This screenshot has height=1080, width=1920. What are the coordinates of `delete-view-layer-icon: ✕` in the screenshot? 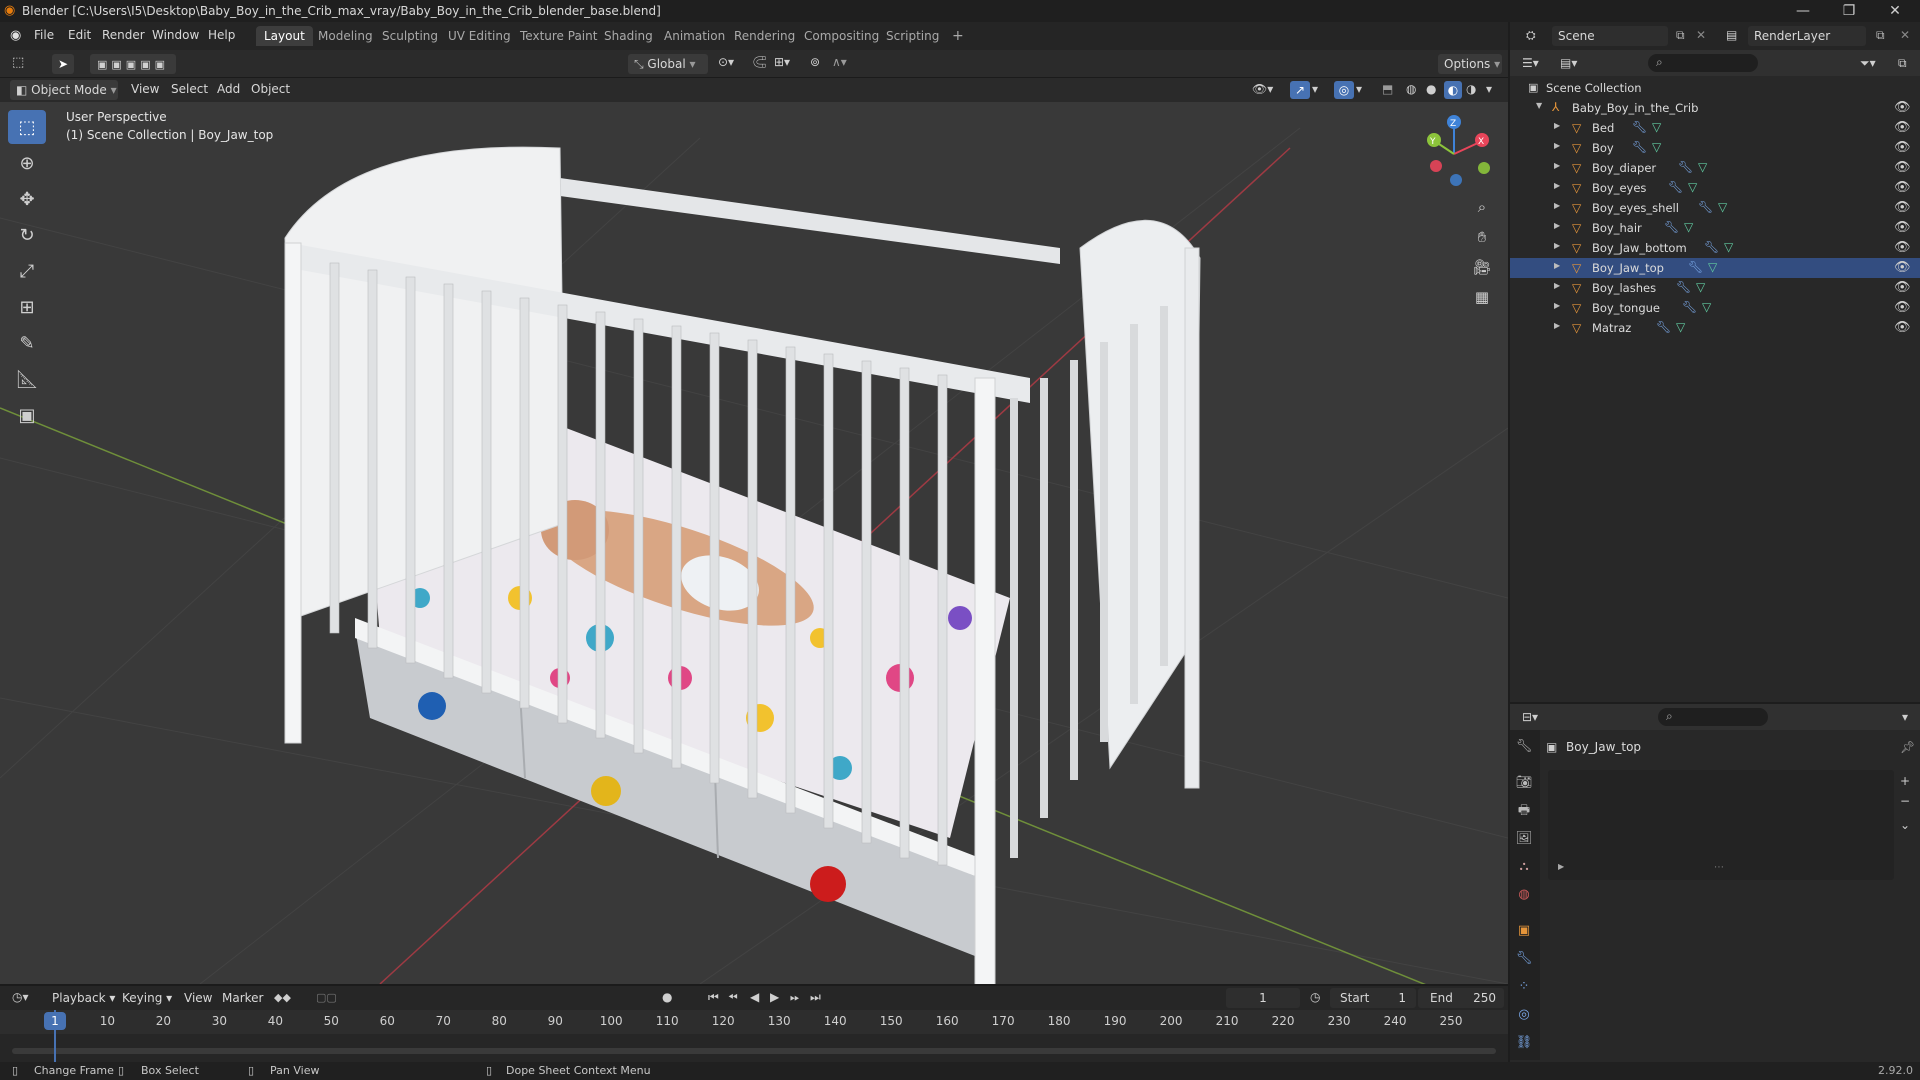 It's located at (1905, 35).